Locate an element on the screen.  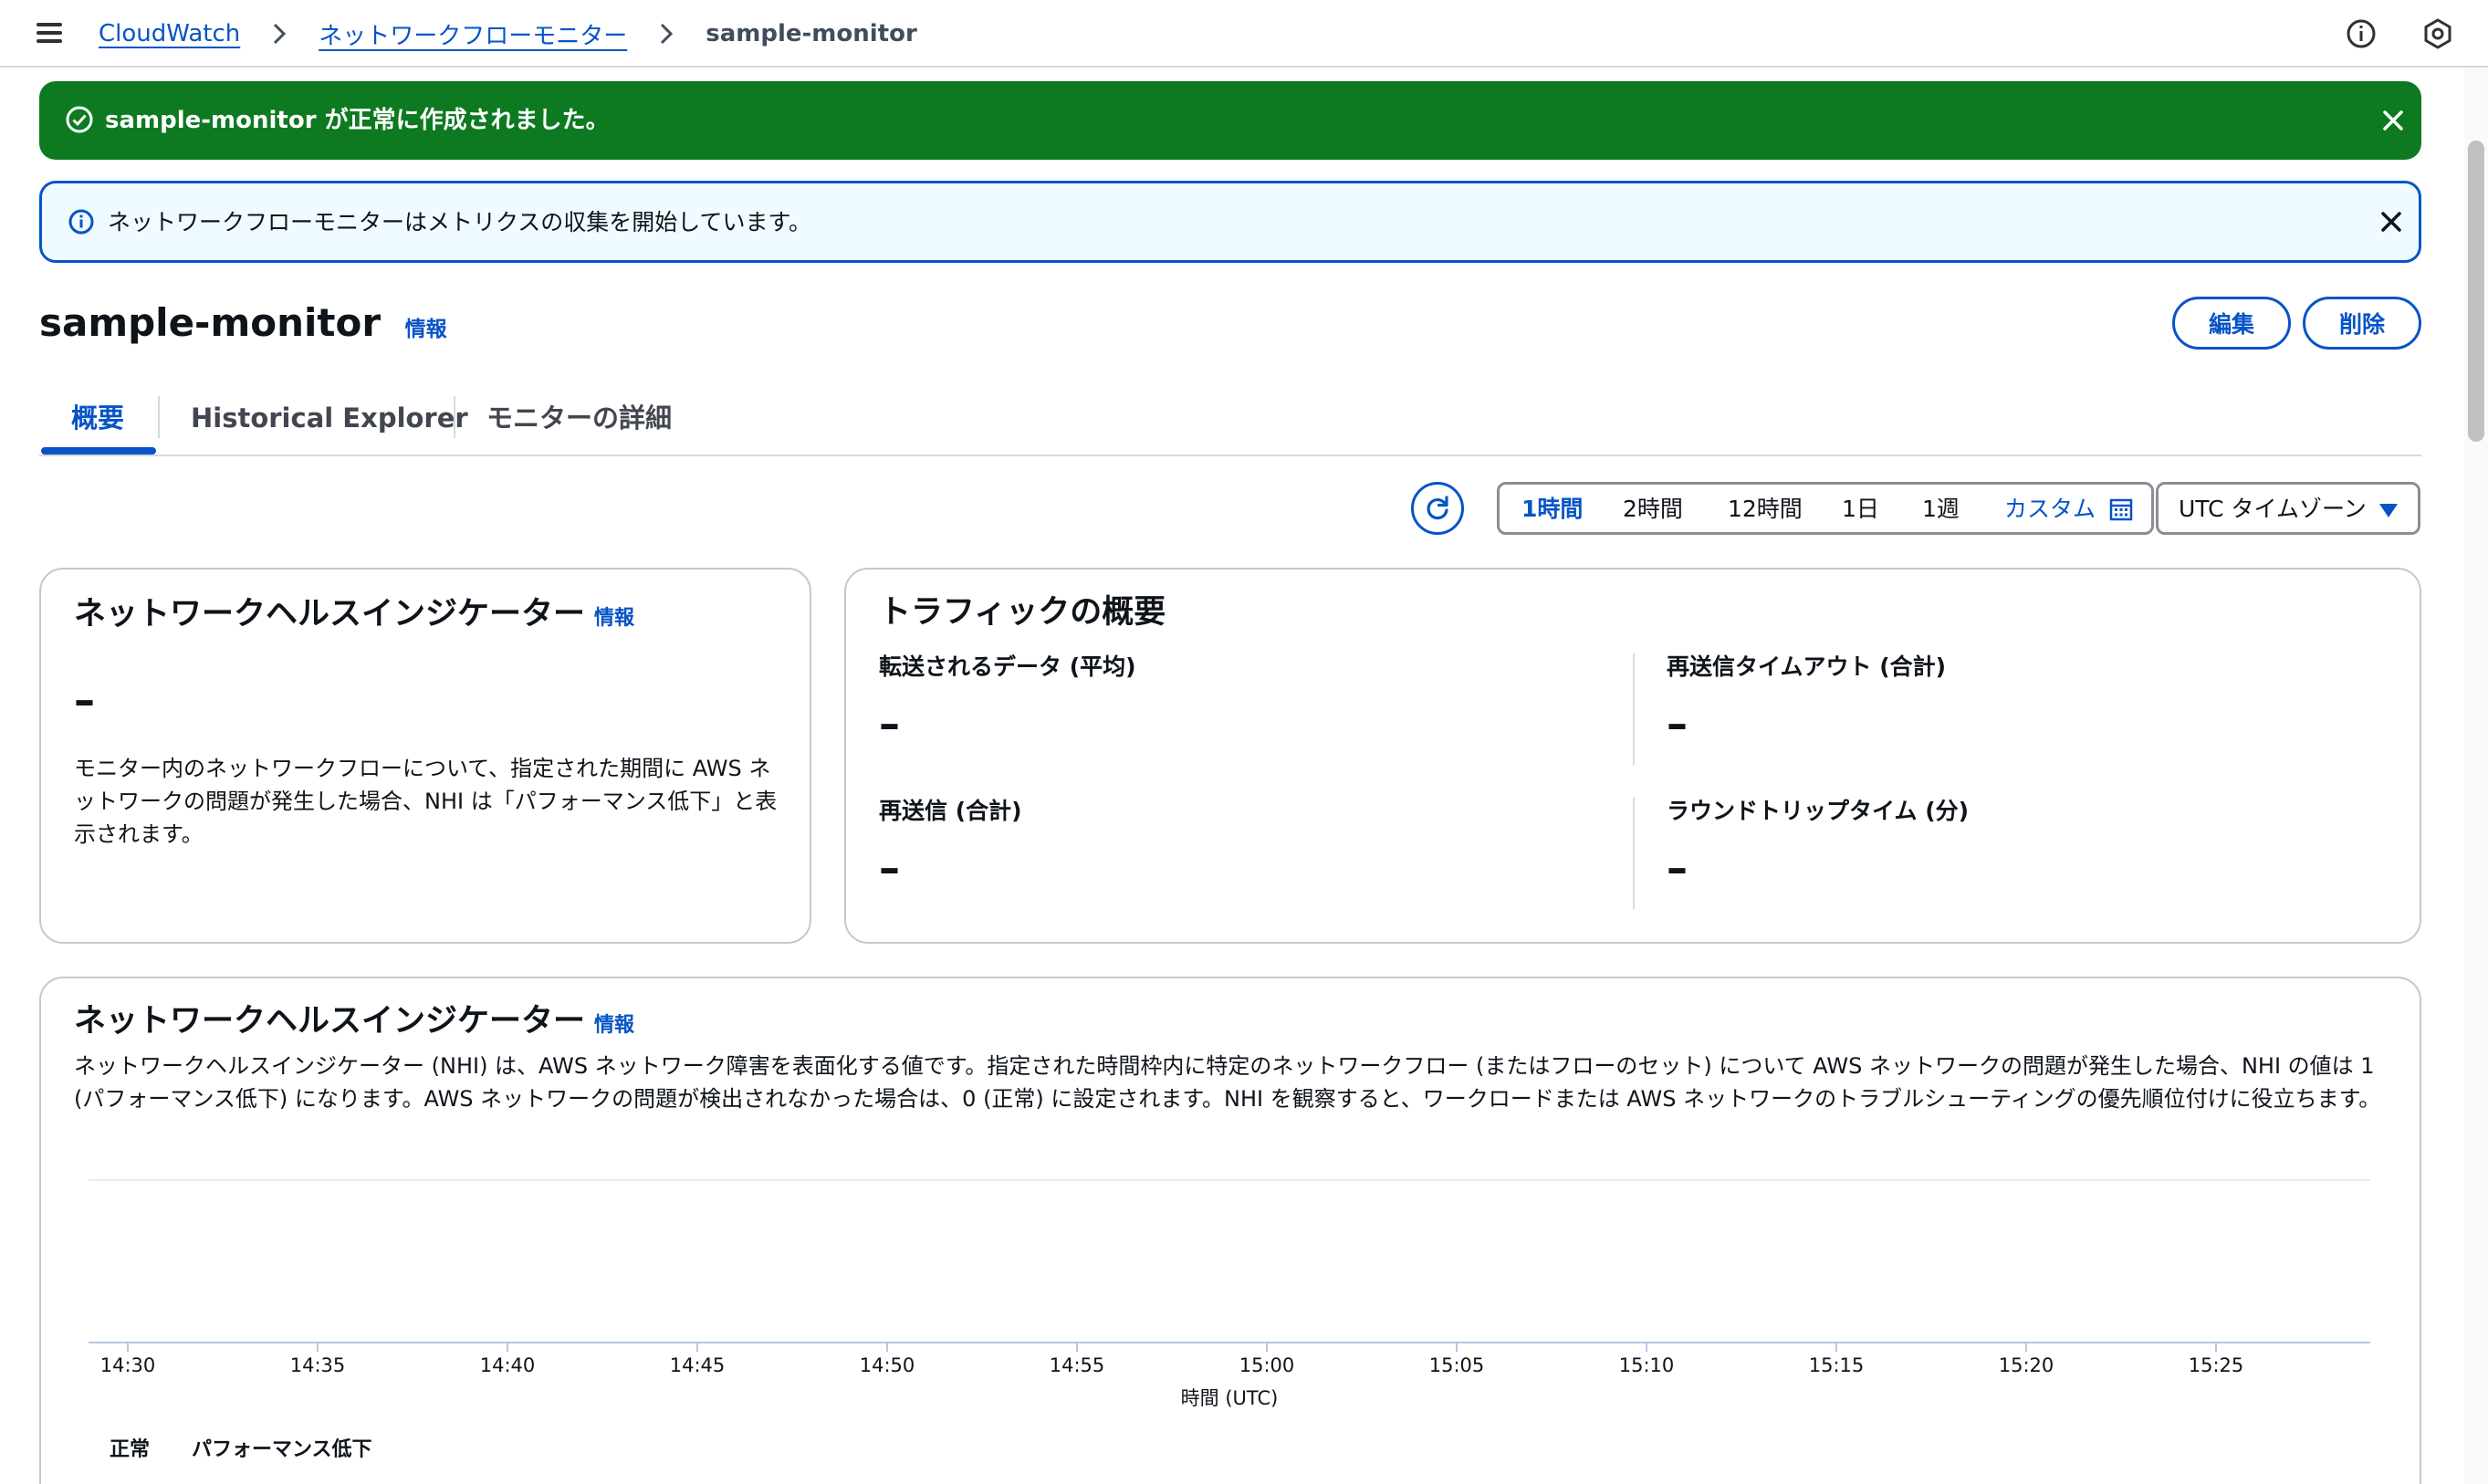
scrollbar is located at coordinates (2476, 776).